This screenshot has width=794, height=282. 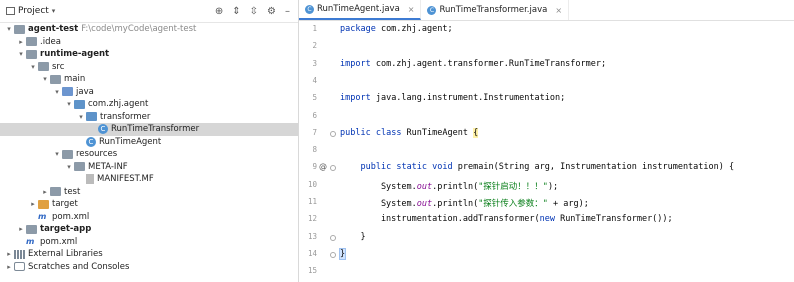 I want to click on tree-item: ▾ resources, so click(x=149, y=154).